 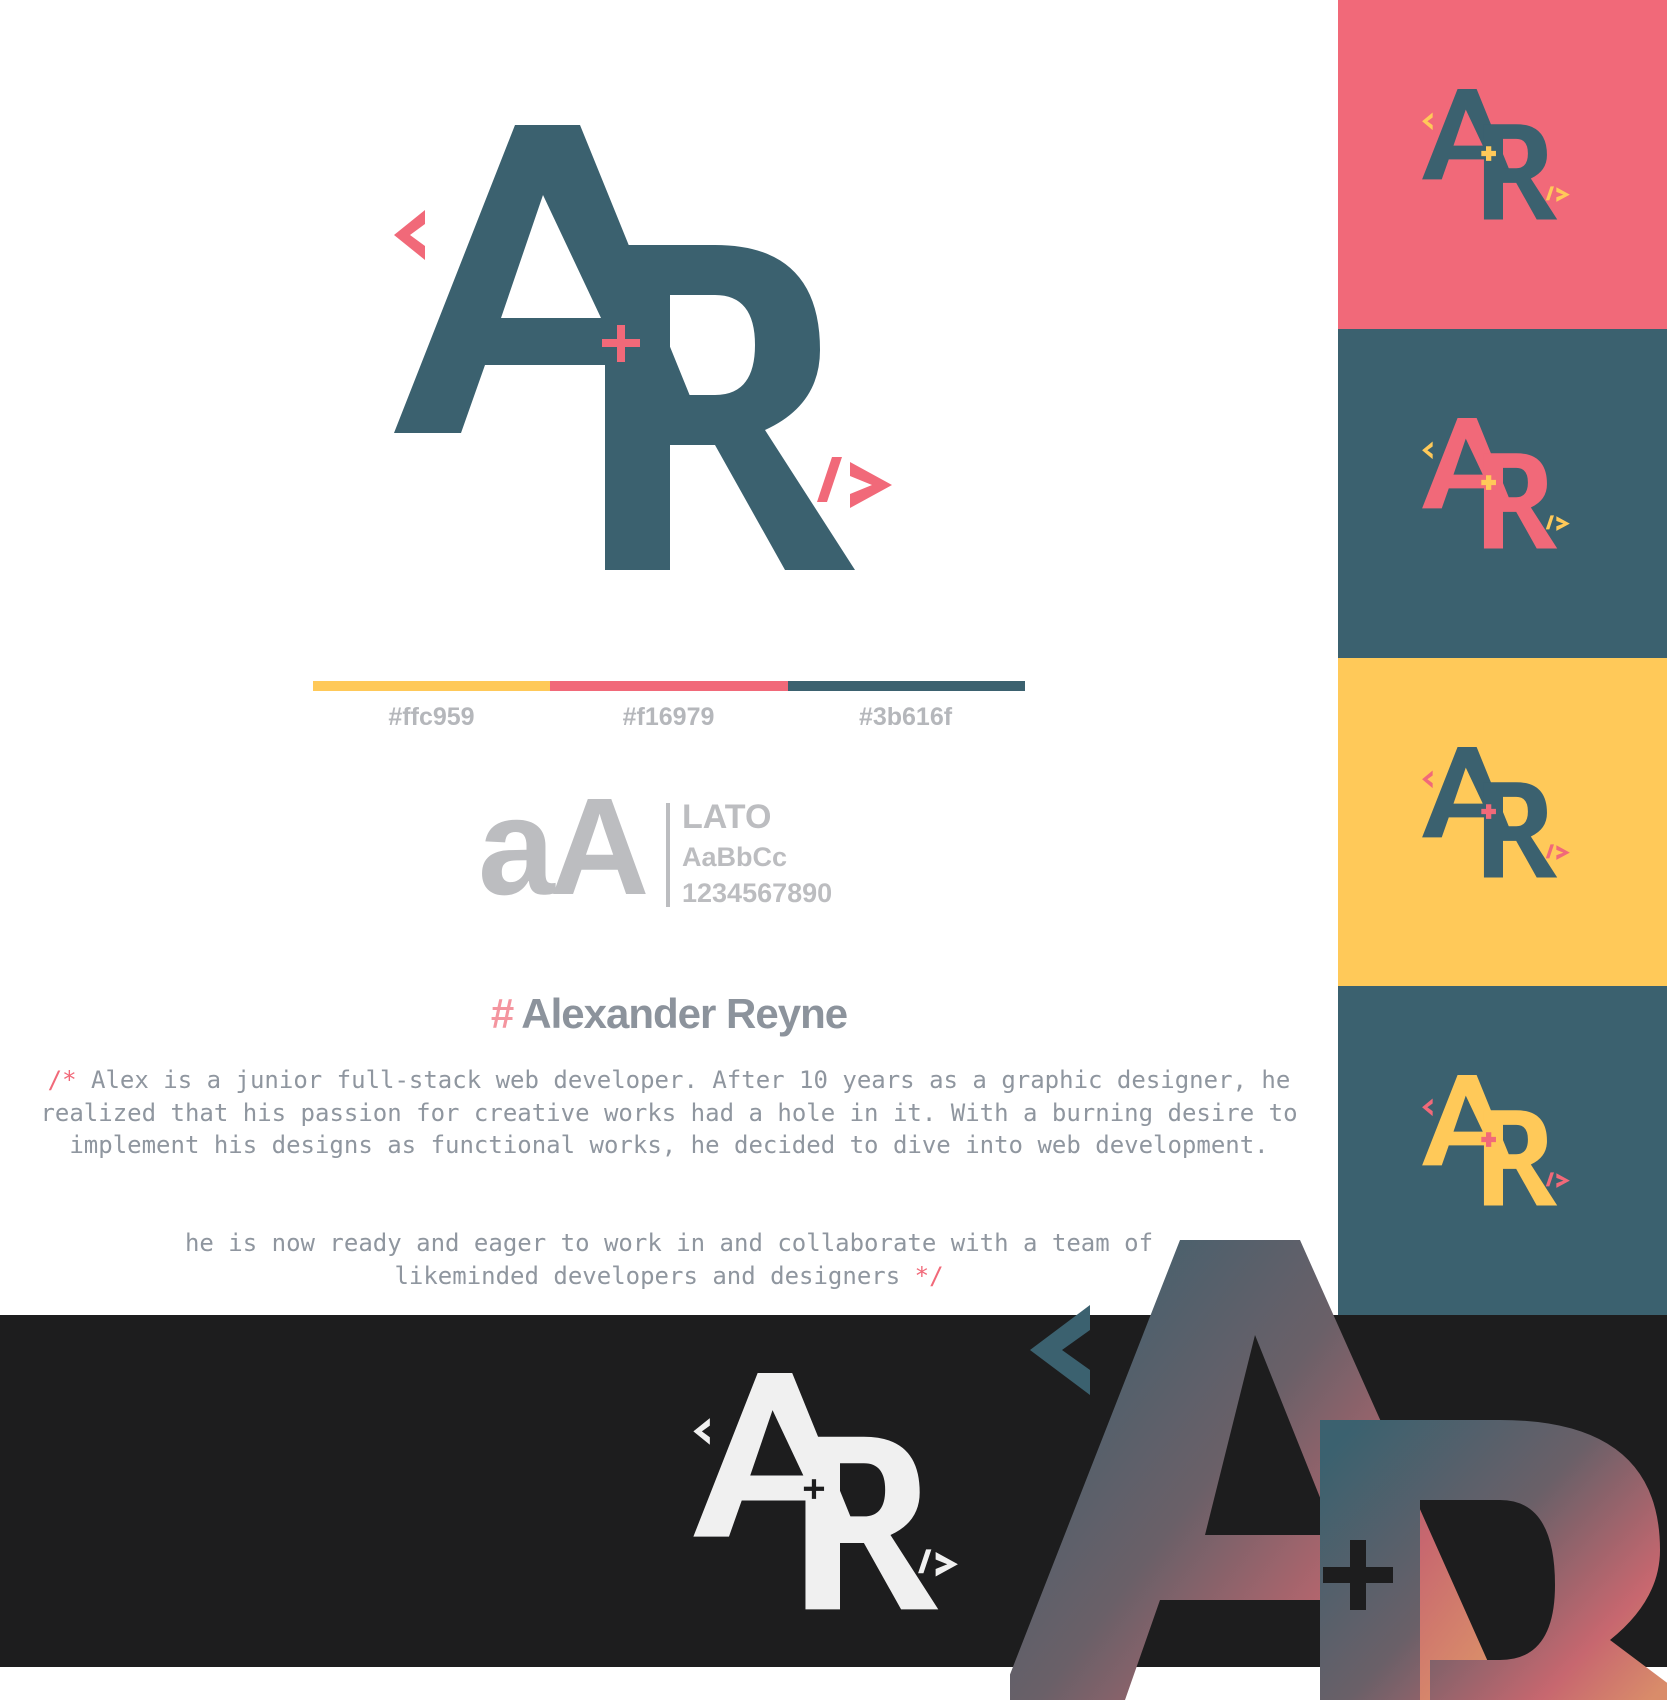 I want to click on palette-swatch-teal, so click(x=906, y=686).